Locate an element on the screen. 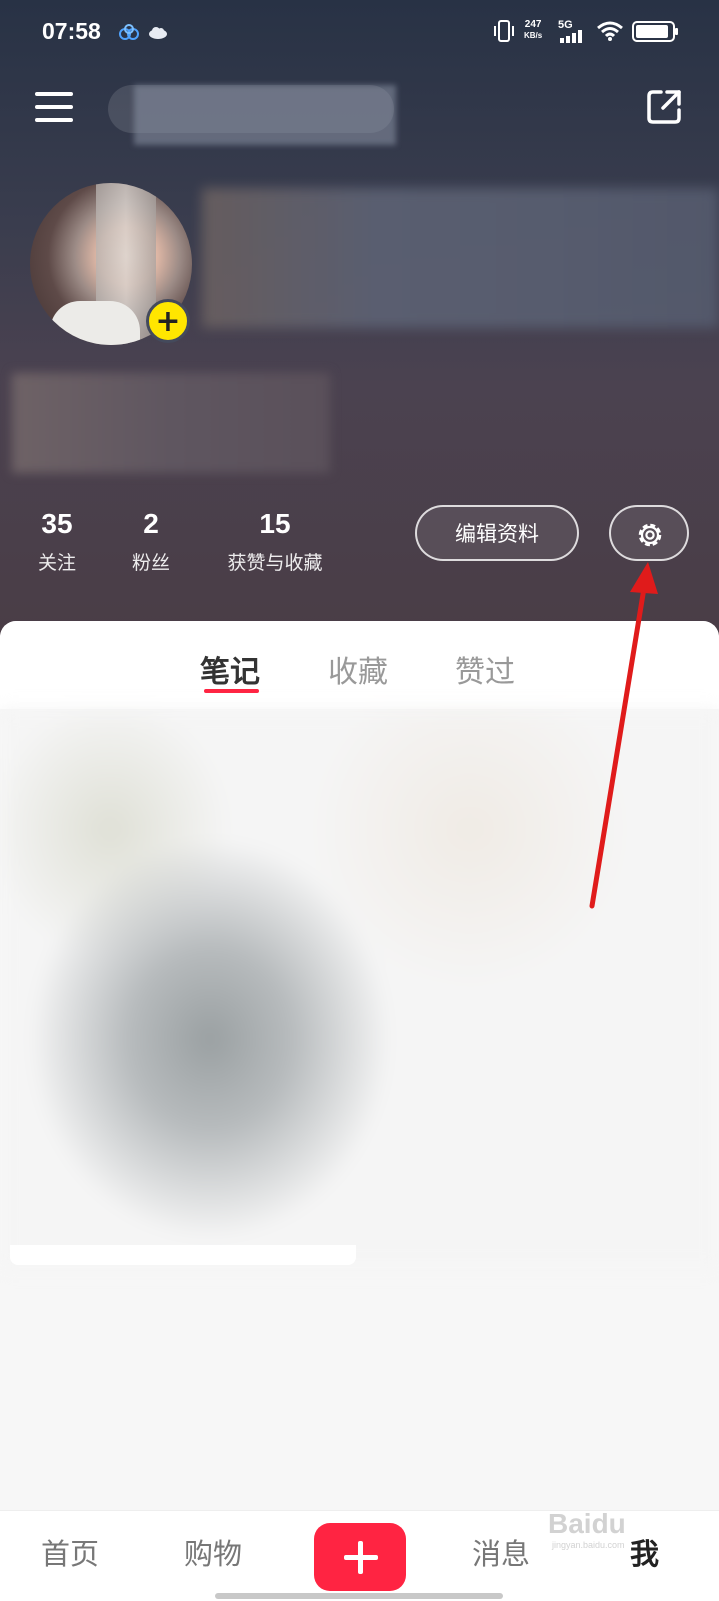  wifi-icon is located at coordinates (610, 31).